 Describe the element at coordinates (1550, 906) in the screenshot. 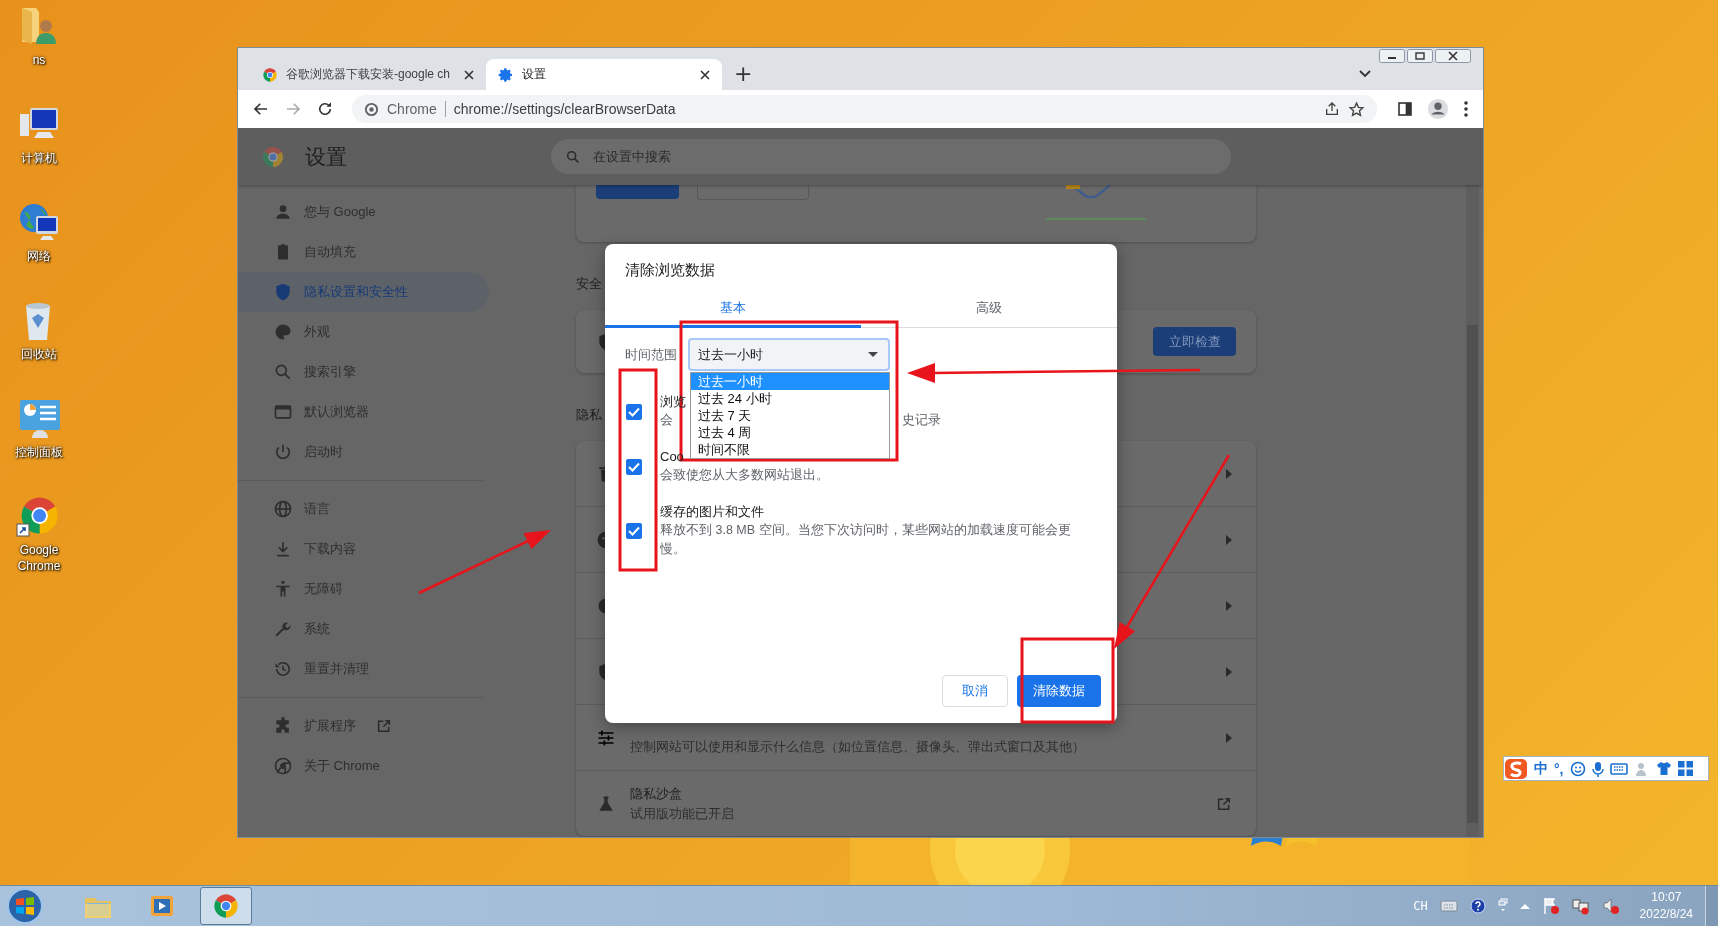

I see `flag-error-icon` at that location.